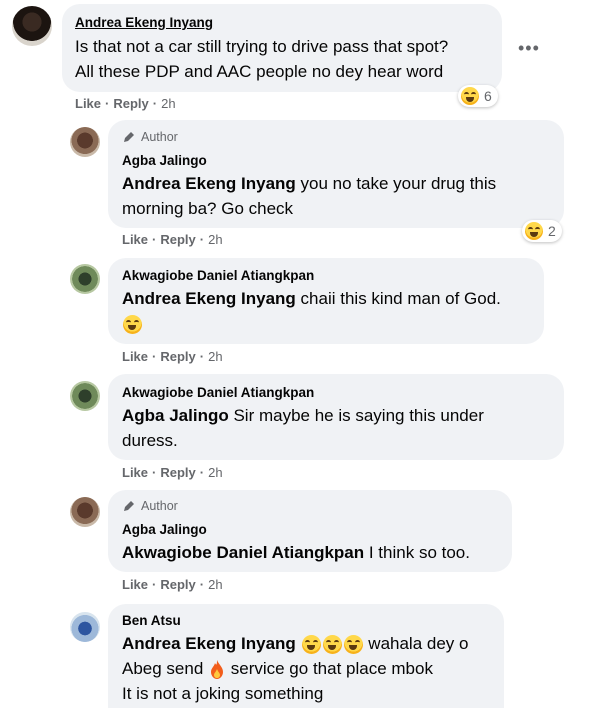  What do you see at coordinates (151, 620) in the screenshot?
I see `reply-author: Ben Atsu` at bounding box center [151, 620].